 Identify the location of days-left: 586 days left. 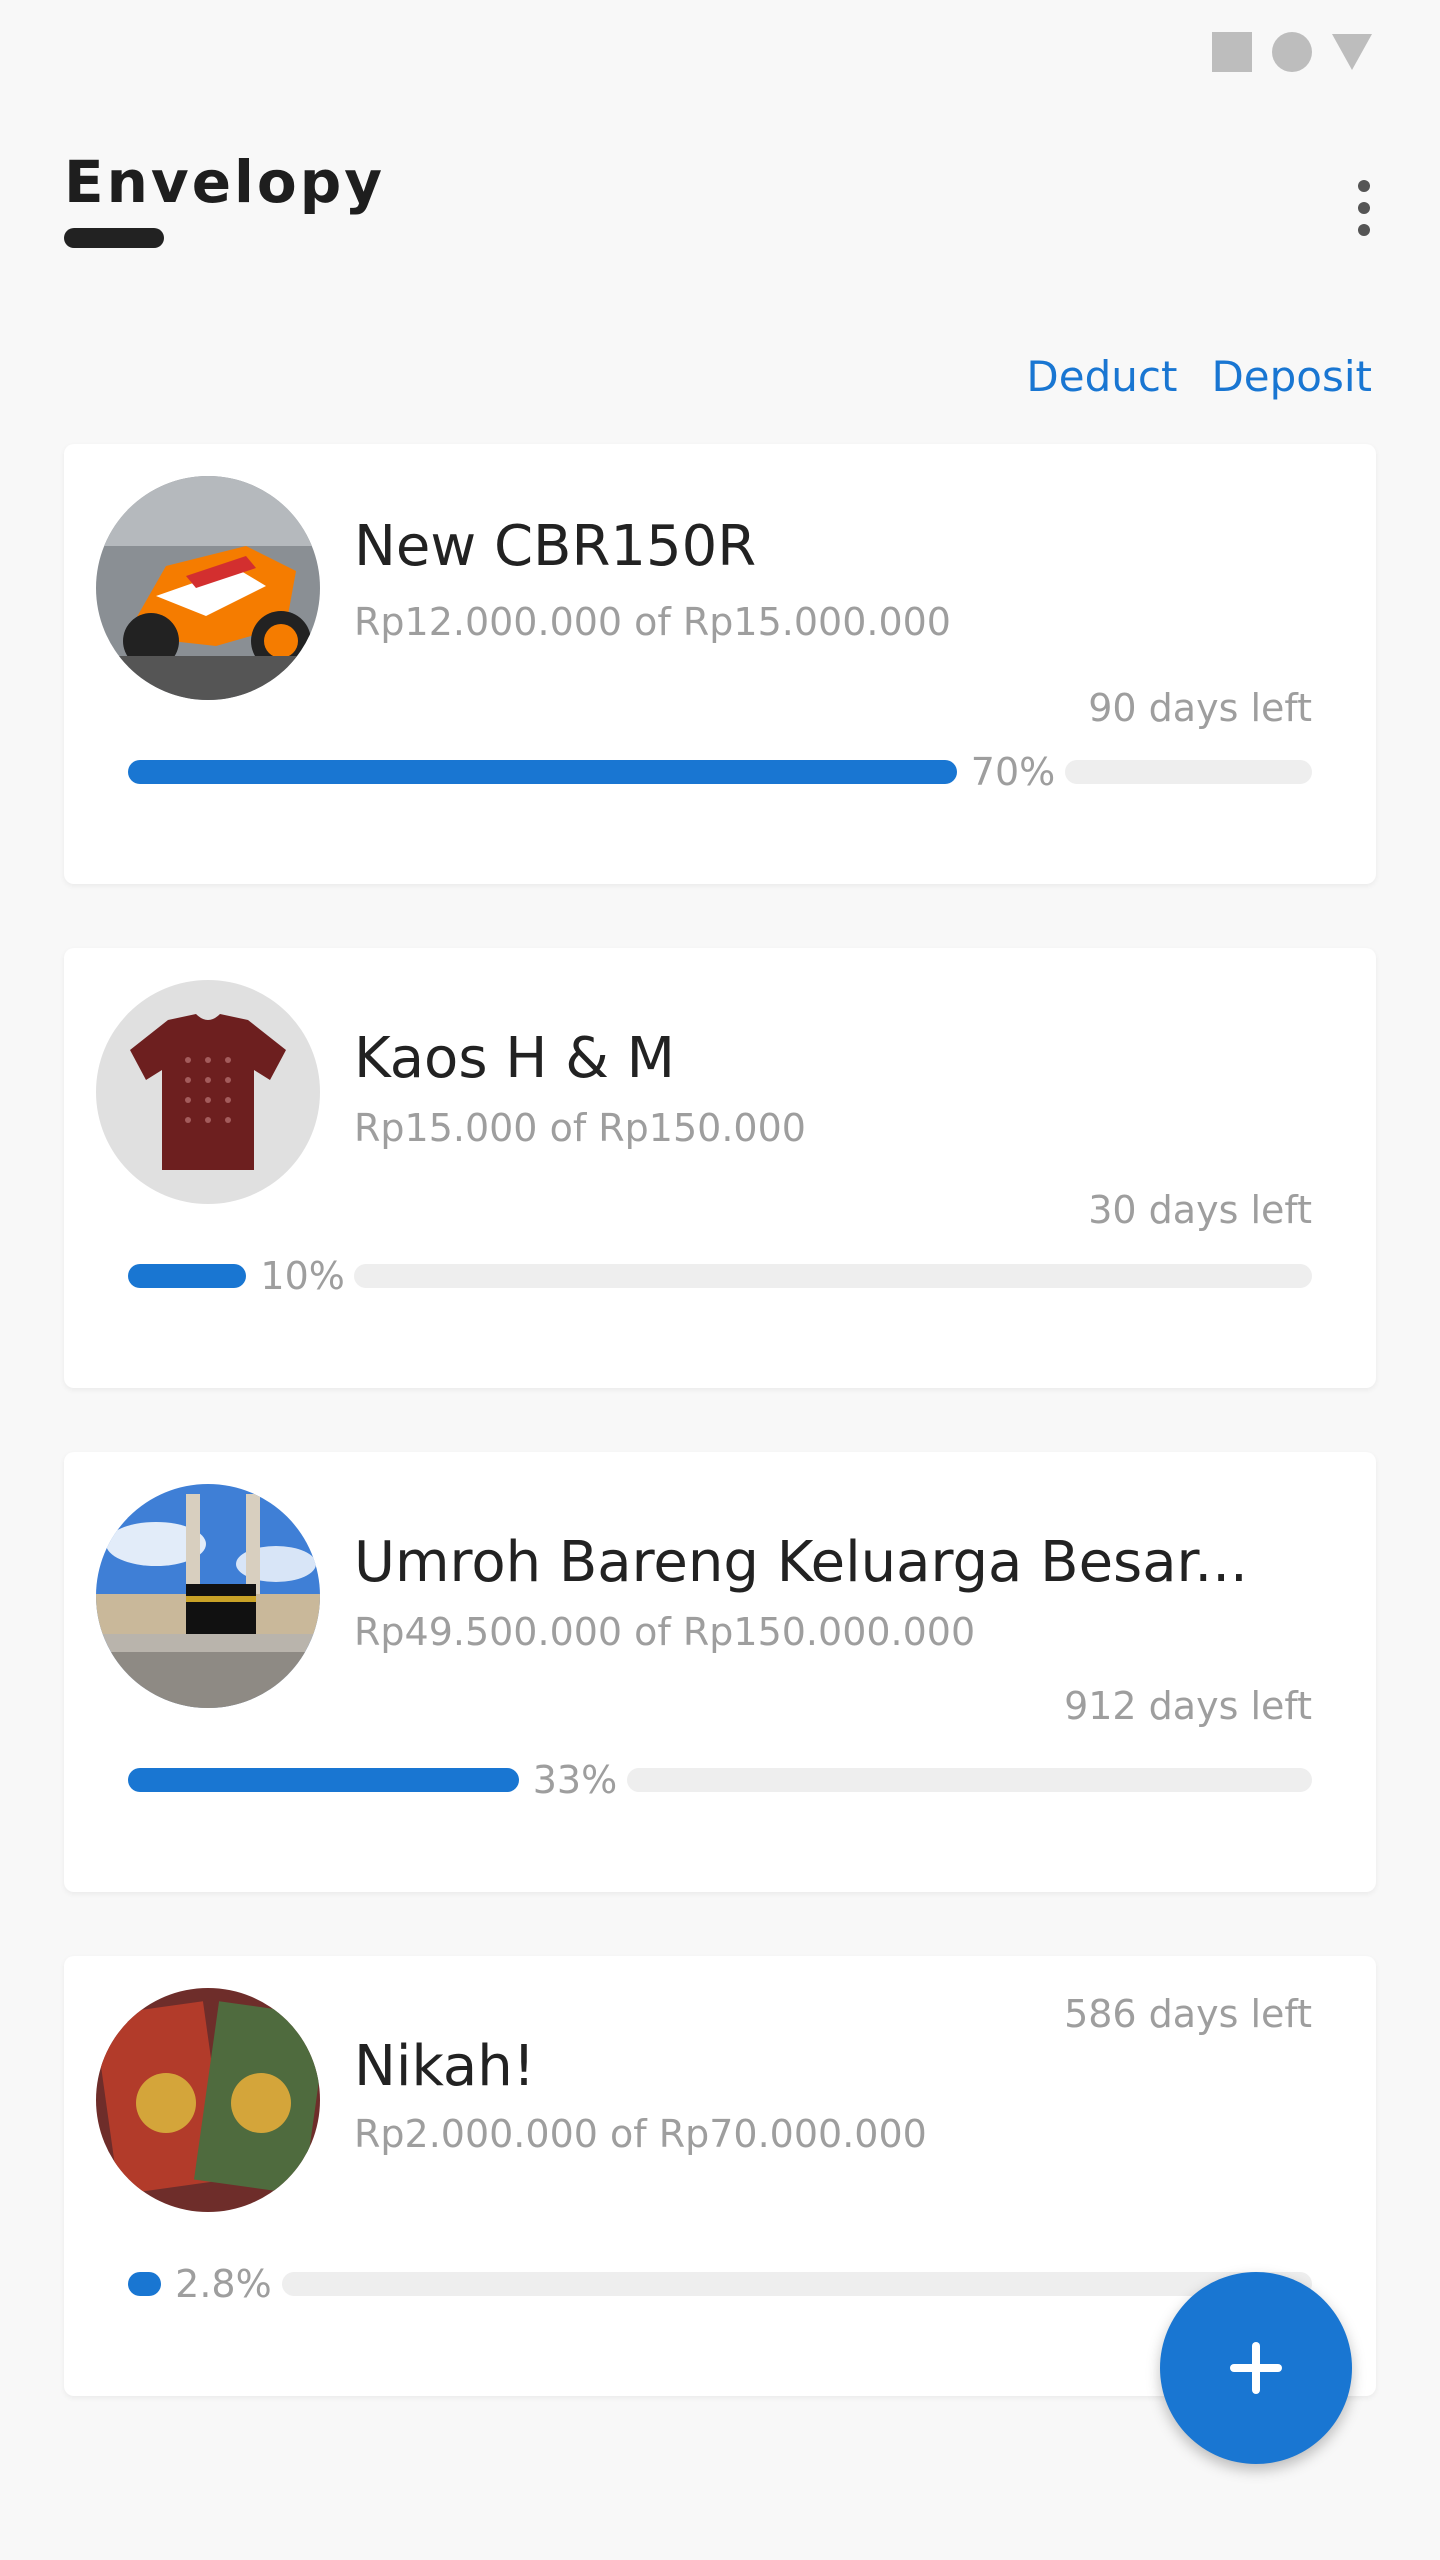
(1188, 2014).